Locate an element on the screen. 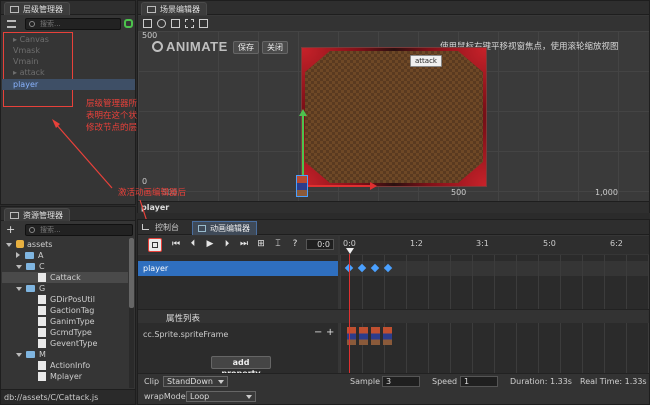 This screenshot has width=650, height=405. add-asset-icon: + is located at coordinates (10, 229).